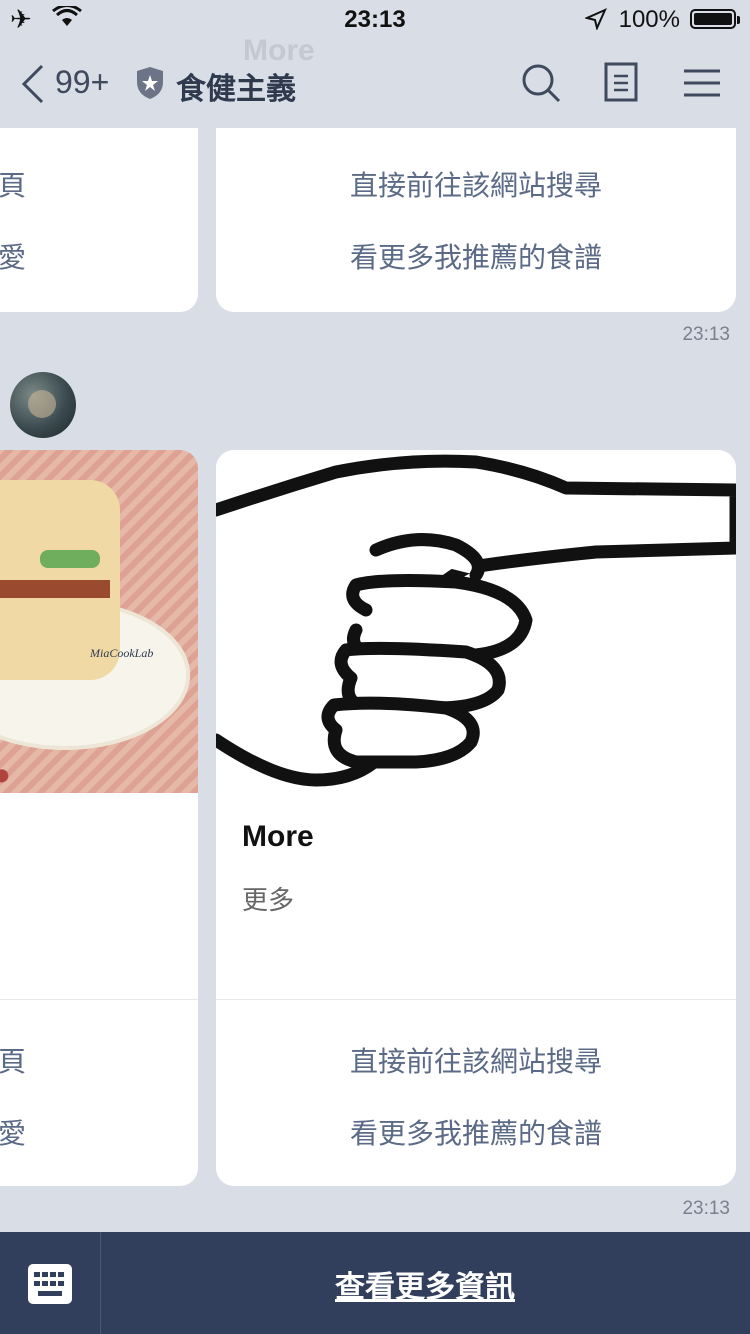  Describe the element at coordinates (375, 81) in the screenshot. I see `chat-header: More 99+ 食健主義` at that location.